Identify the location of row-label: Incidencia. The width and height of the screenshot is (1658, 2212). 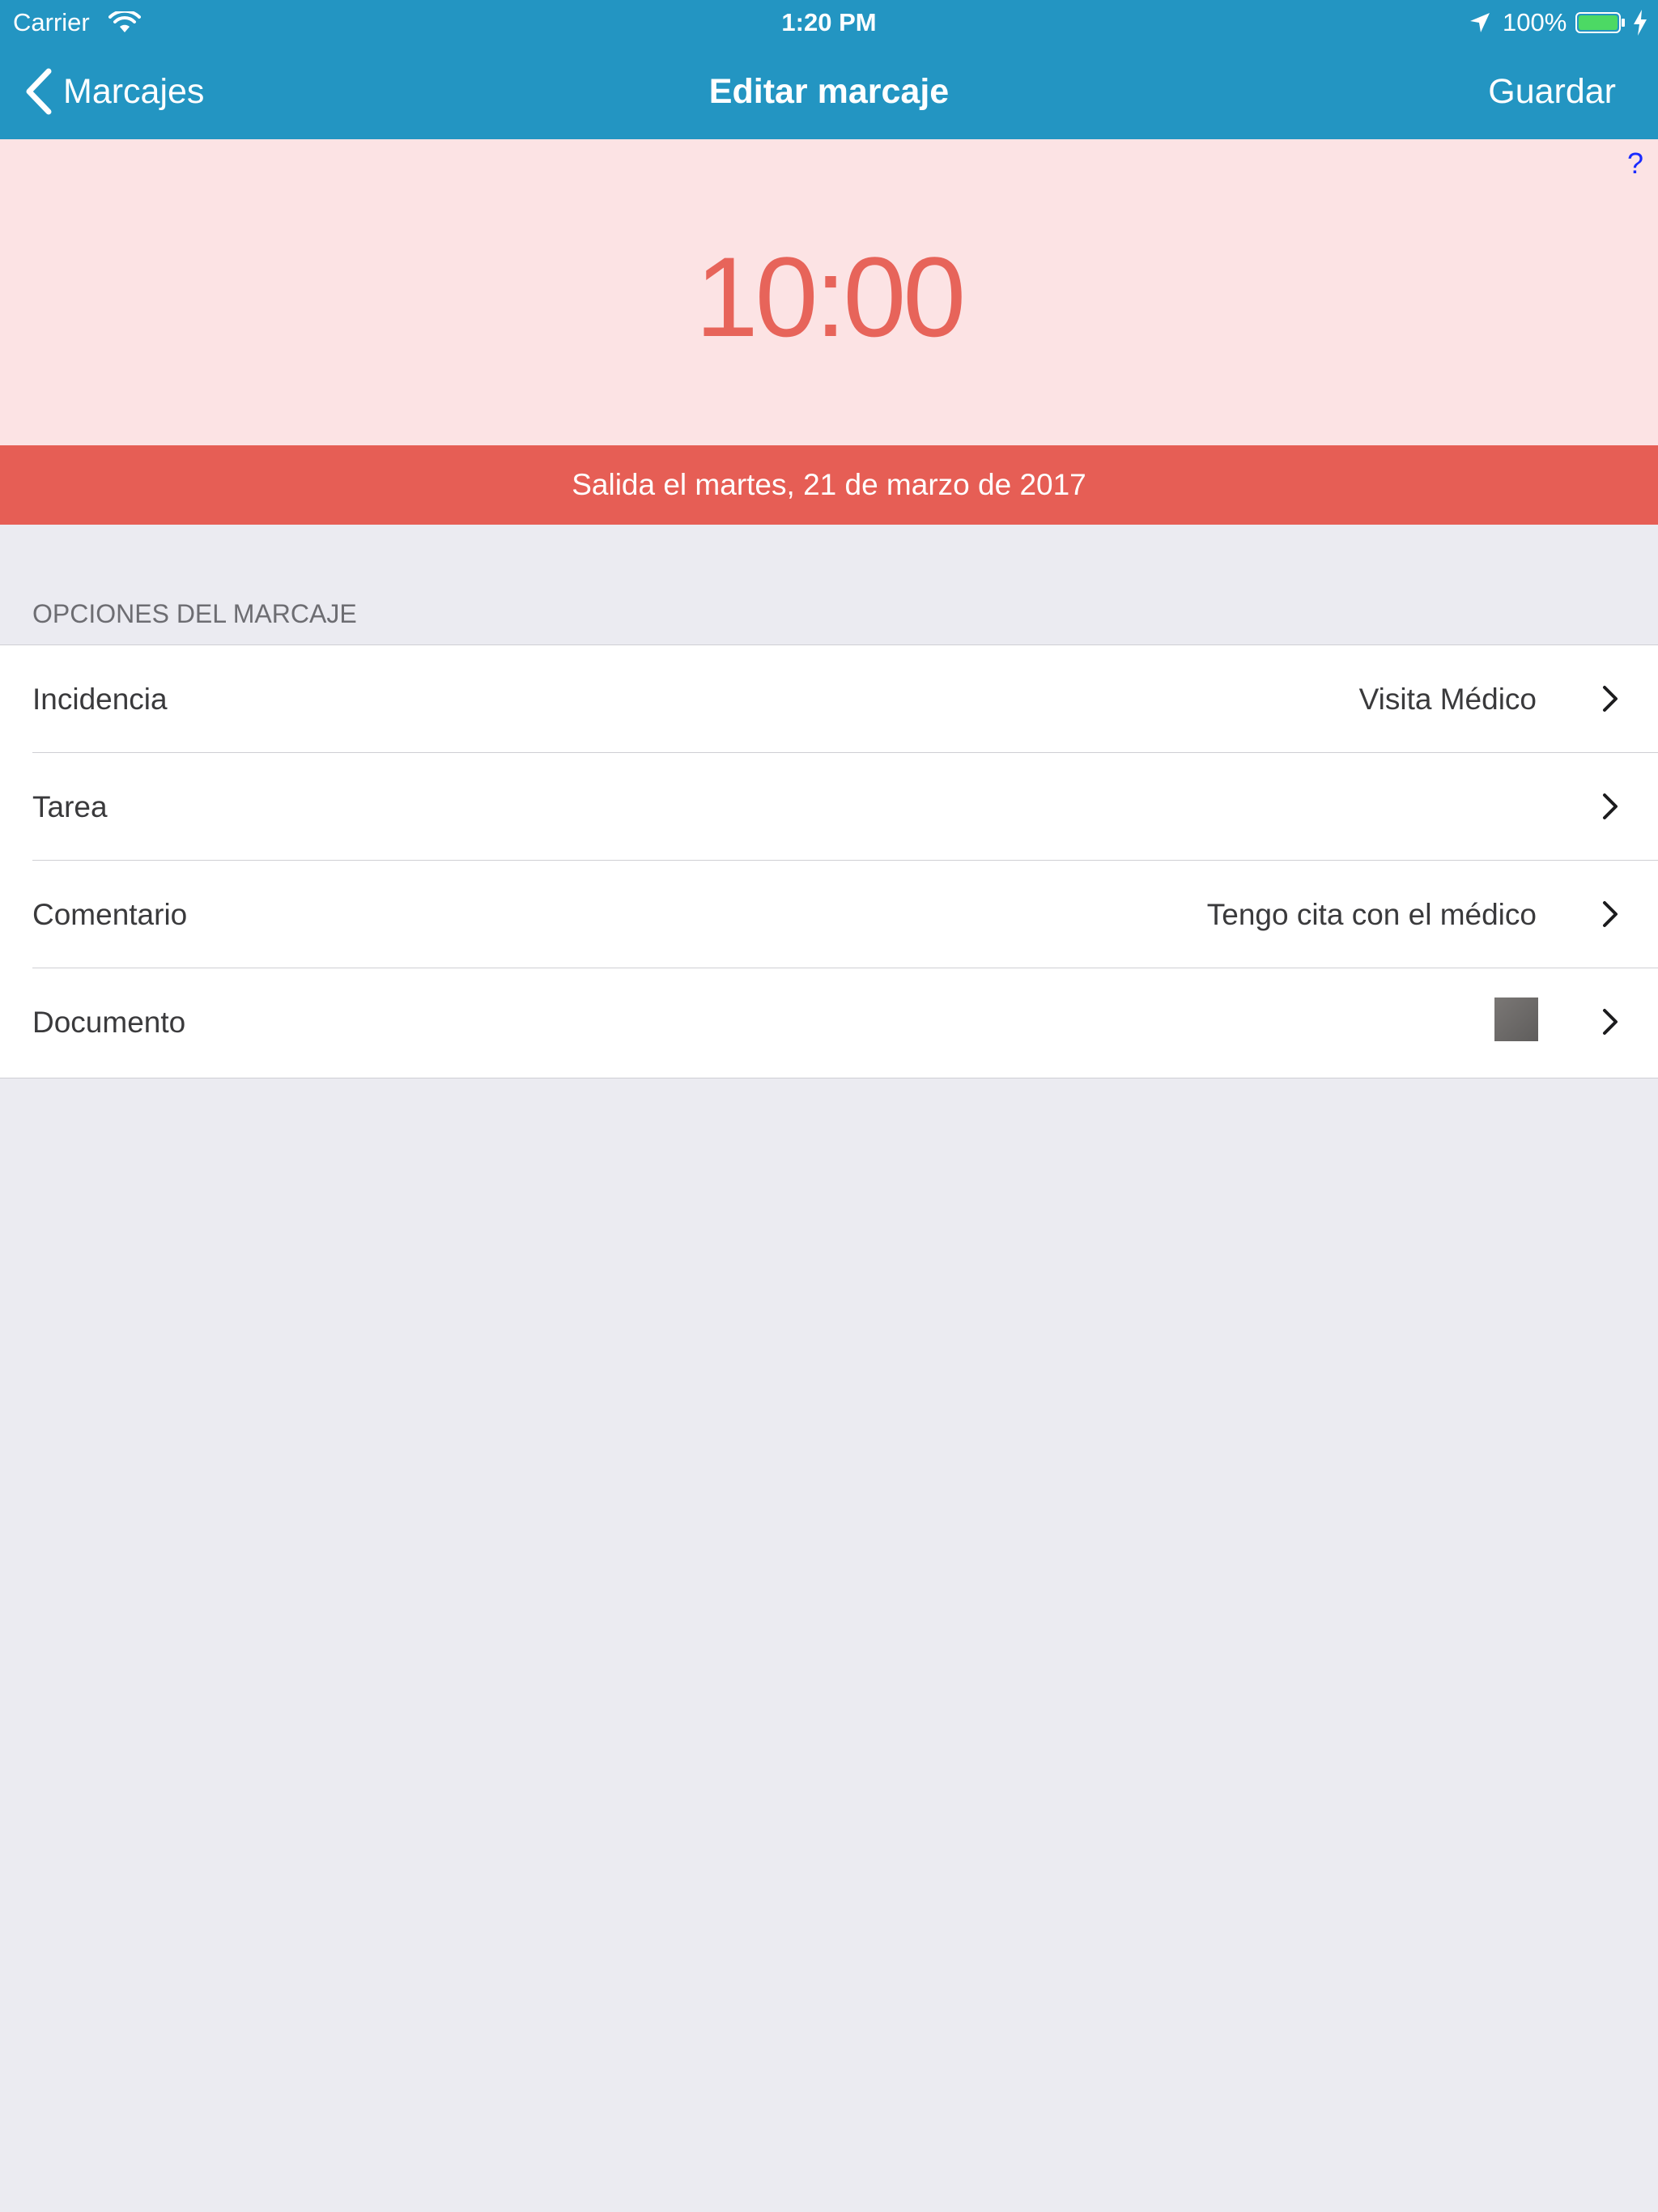
(100, 699).